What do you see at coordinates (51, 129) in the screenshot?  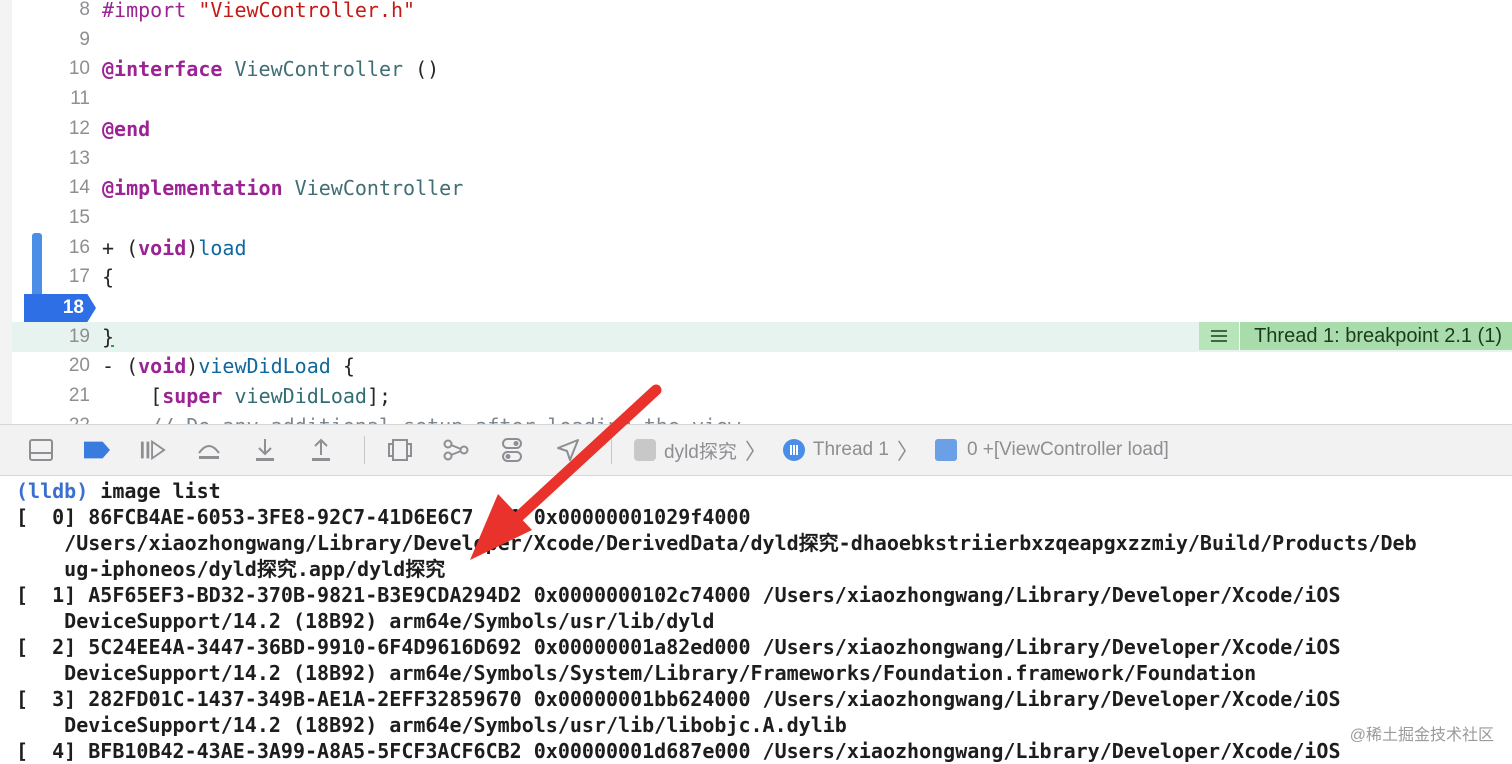 I see `line-number: 12` at bounding box center [51, 129].